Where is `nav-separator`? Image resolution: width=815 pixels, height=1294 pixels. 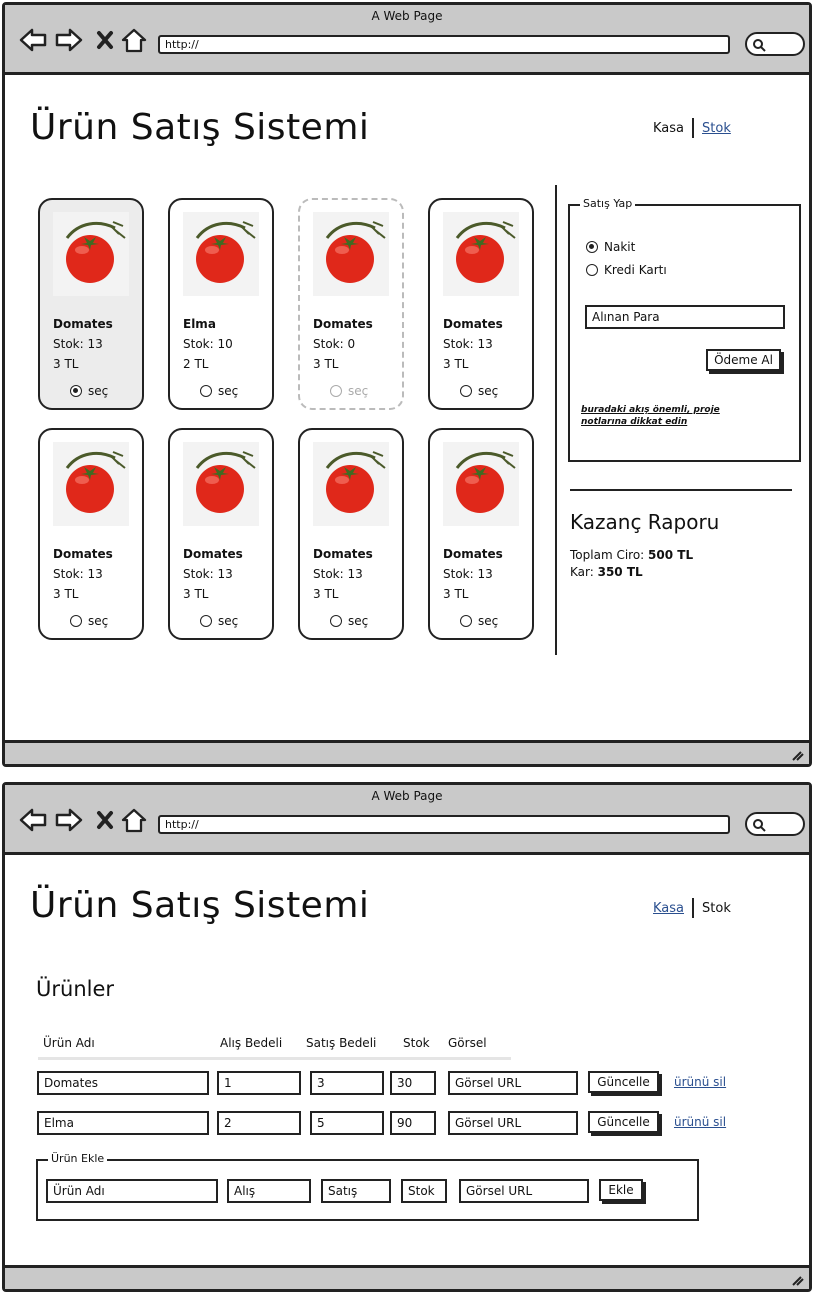
nav-separator is located at coordinates (693, 908).